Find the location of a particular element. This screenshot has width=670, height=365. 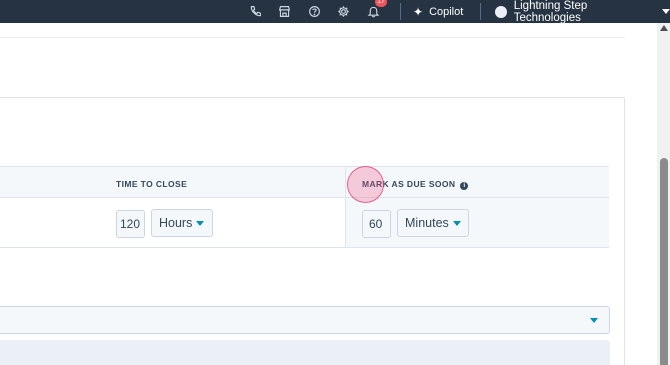

time-to-close-value-input: 120 is located at coordinates (130, 224).